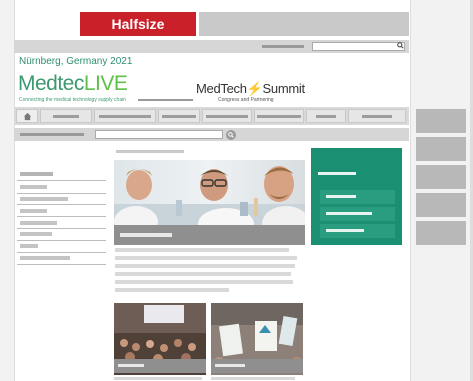 The height and width of the screenshot is (381, 473). Describe the element at coordinates (36, 174) in the screenshot. I see `sidebar-heading` at that location.